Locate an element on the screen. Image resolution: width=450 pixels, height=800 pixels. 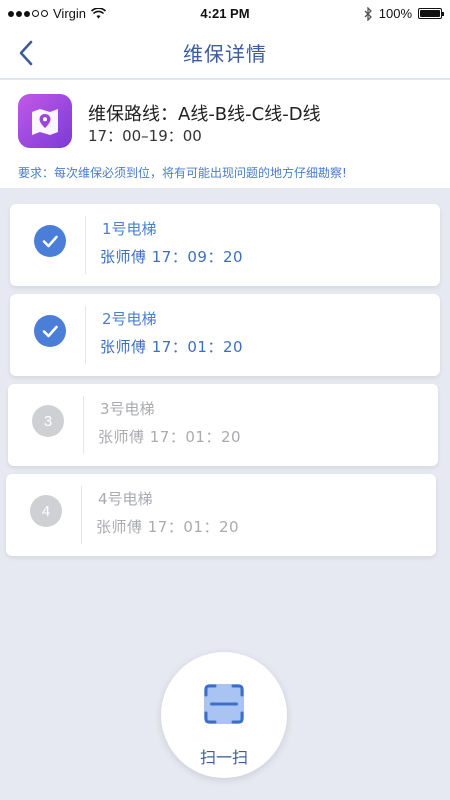
elevator-name: 1号电梯 is located at coordinates (129, 229).